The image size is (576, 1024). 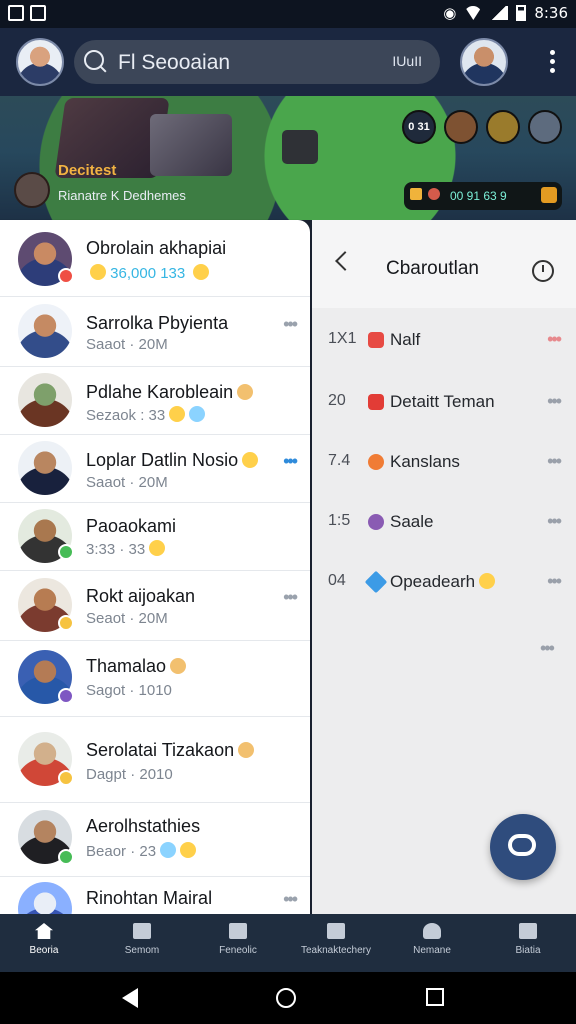 I want to click on settings-option: 7.4 Kanslans •••, so click(x=445, y=464).